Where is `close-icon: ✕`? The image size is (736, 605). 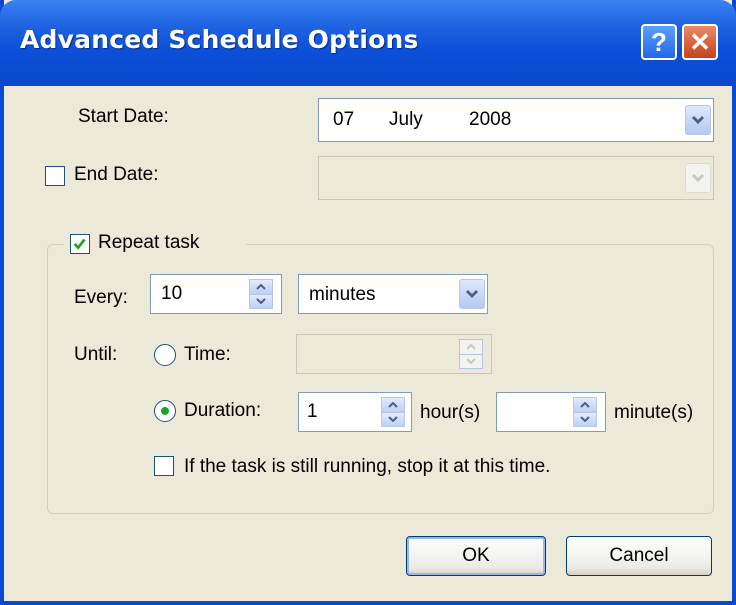
close-icon: ✕ is located at coordinates (700, 41).